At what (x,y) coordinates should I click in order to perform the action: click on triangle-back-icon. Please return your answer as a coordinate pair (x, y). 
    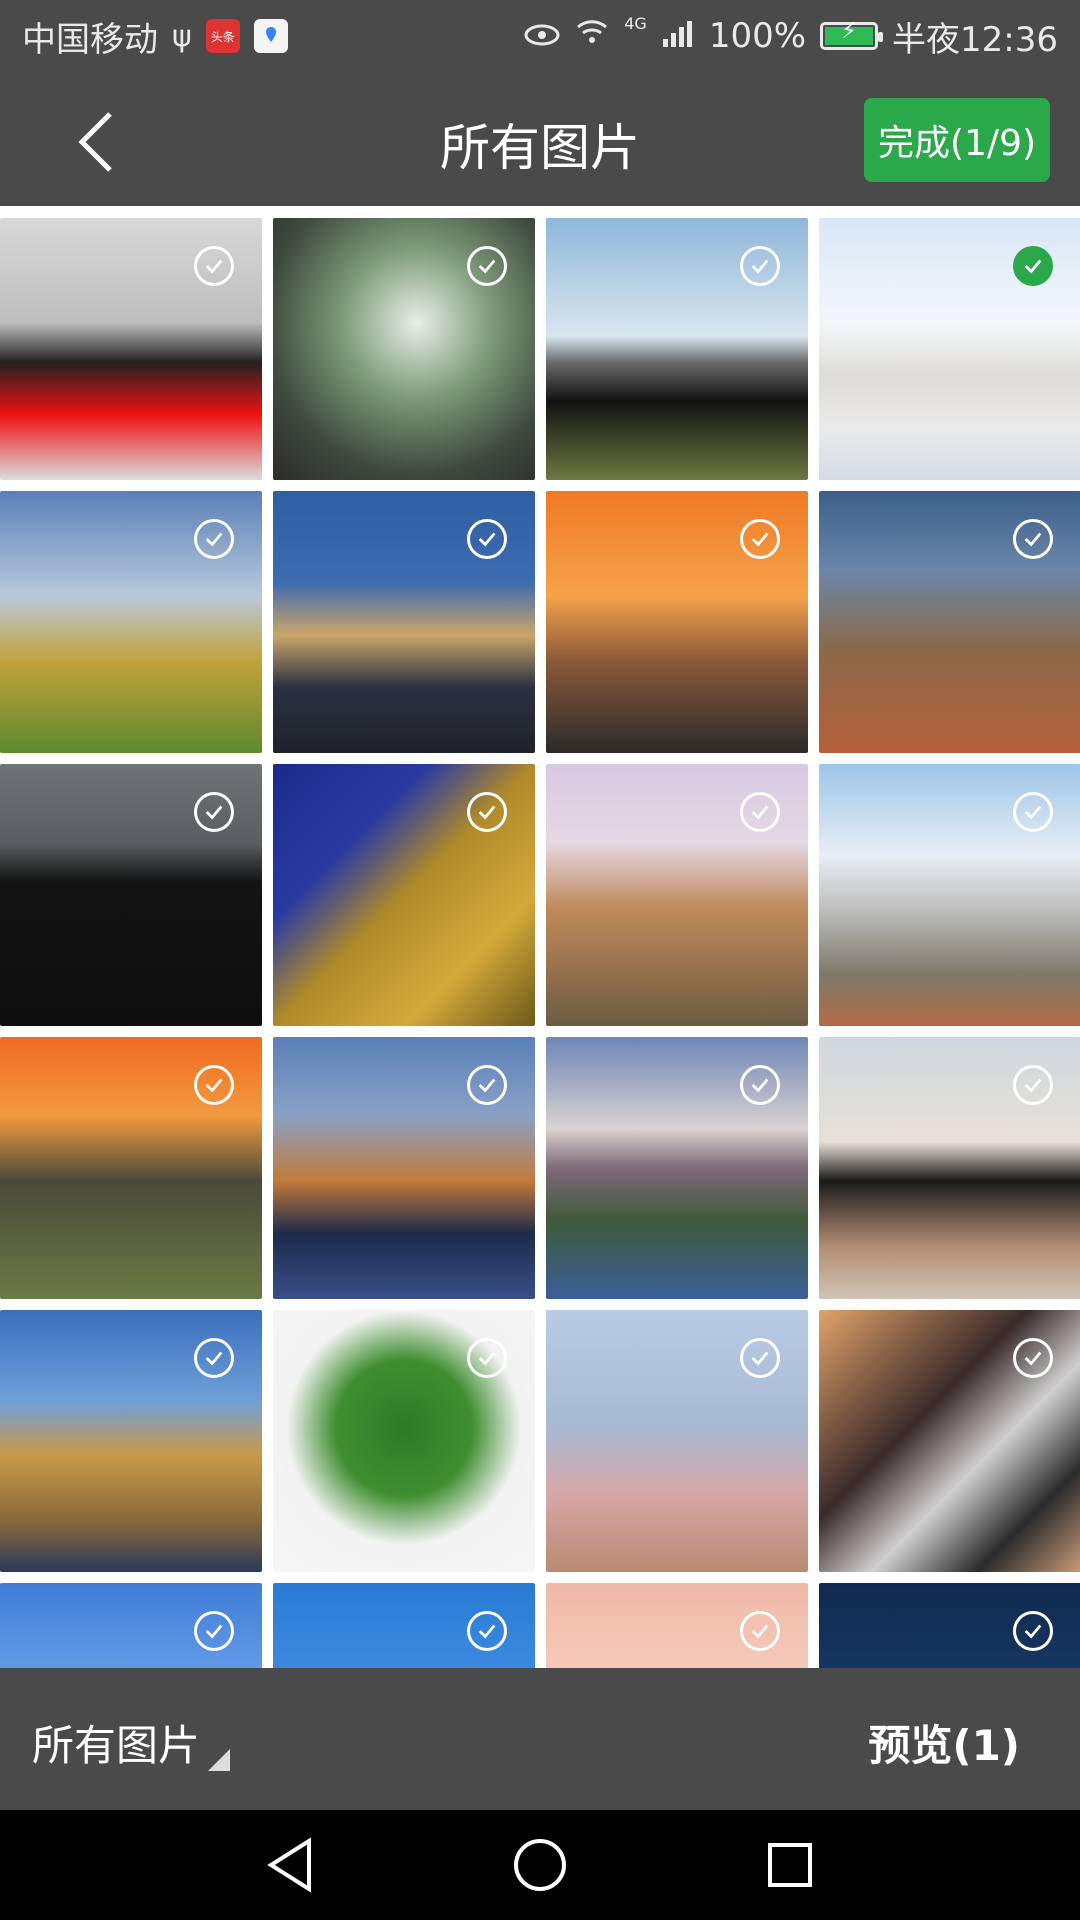
    Looking at the image, I should click on (289, 1865).